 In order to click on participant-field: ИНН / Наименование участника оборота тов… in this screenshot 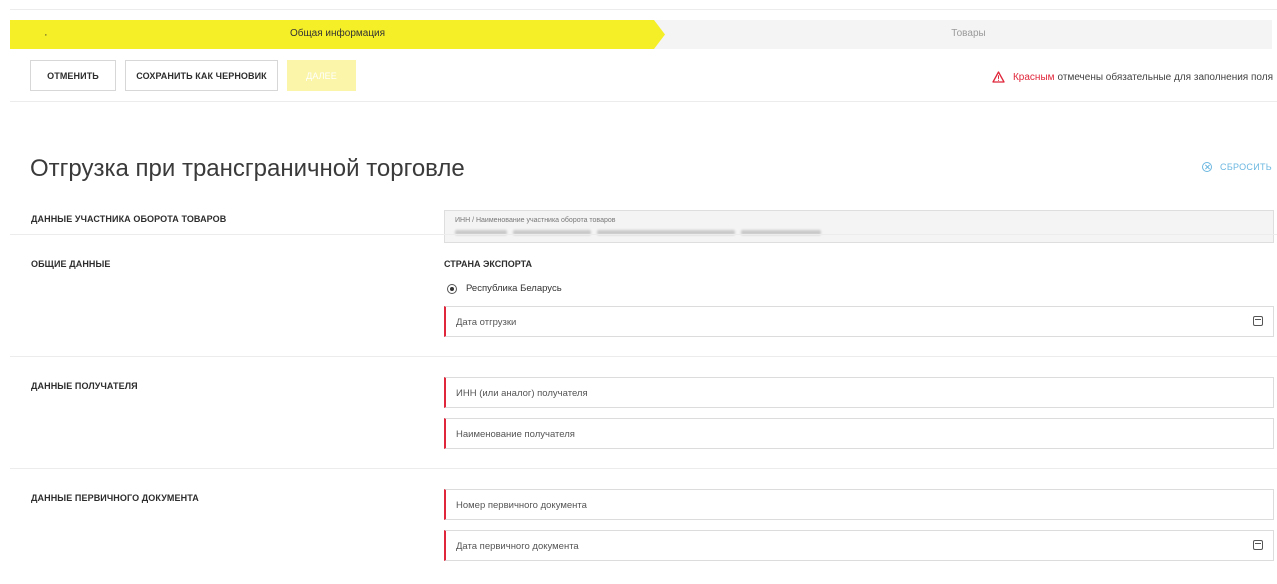, I will do `click(859, 226)`.